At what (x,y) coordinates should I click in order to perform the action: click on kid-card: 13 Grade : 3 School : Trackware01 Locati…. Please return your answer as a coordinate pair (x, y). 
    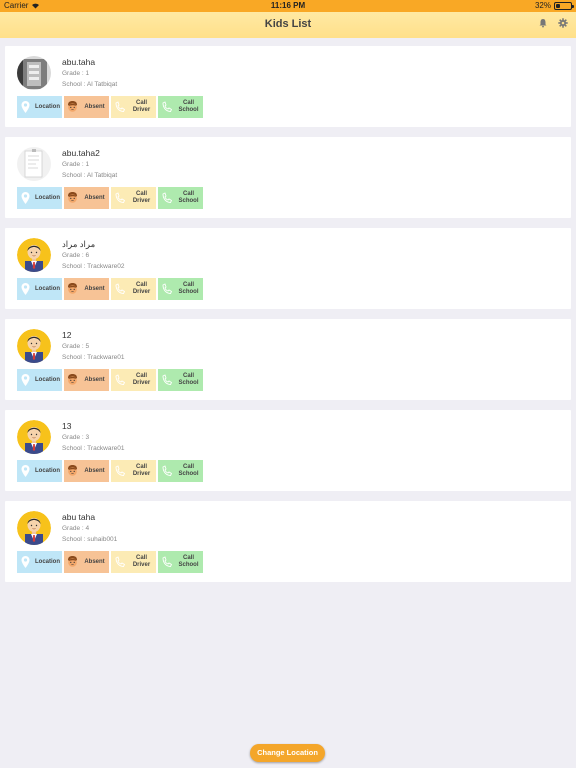
    Looking at the image, I should click on (288, 450).